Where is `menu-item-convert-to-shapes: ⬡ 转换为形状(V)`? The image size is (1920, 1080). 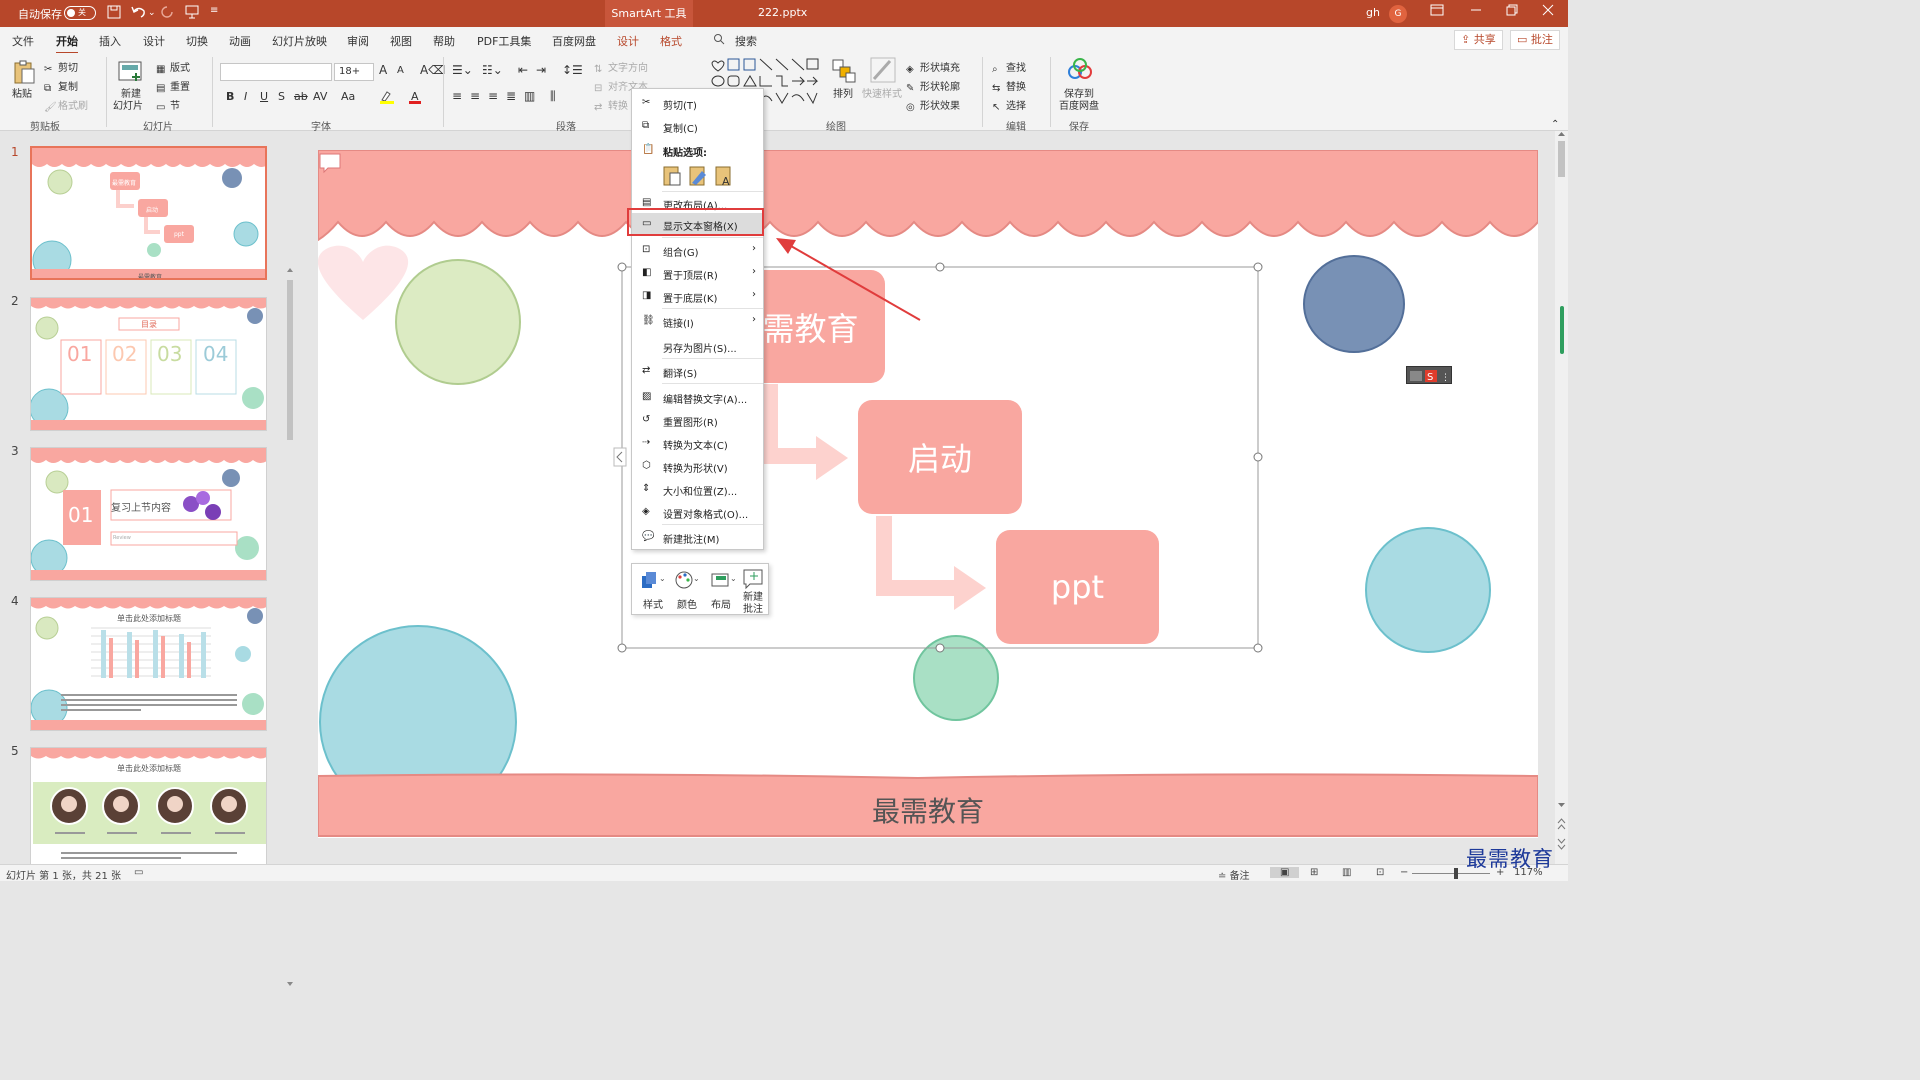 menu-item-convert-to-shapes: ⬡ 转换为形状(V) is located at coordinates (697, 466).